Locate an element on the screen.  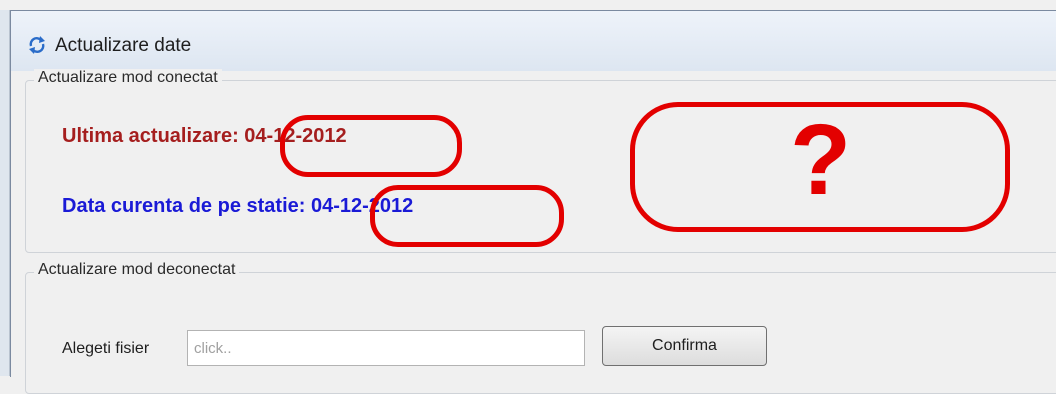
annotation-circle-current-date is located at coordinates (467, 216).